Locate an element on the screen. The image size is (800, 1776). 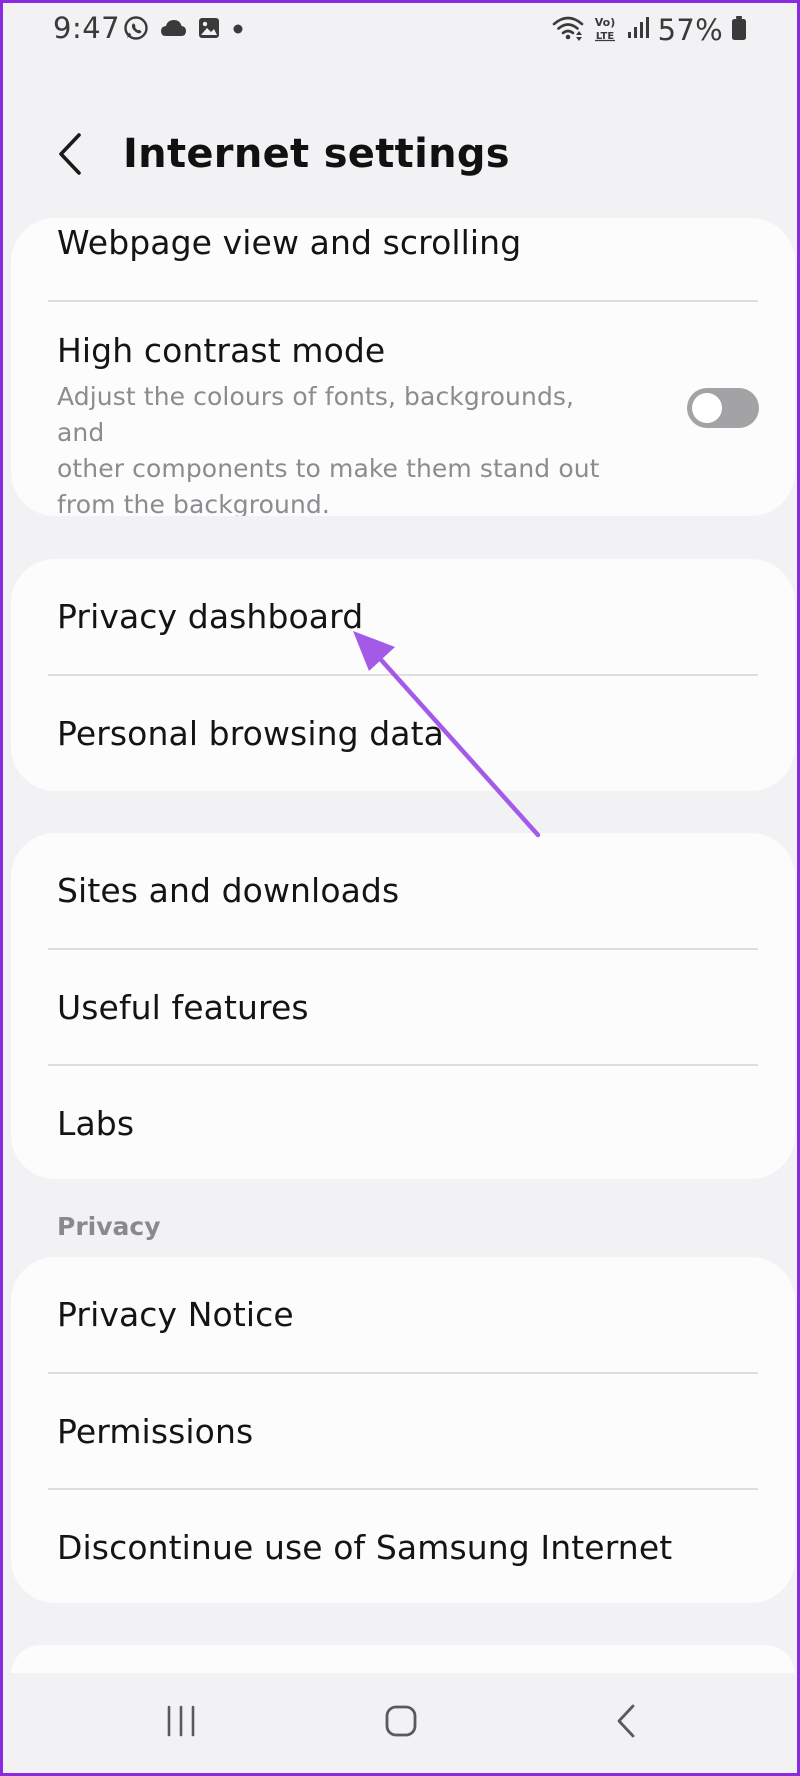
toggle-knob is located at coordinates (707, 408).